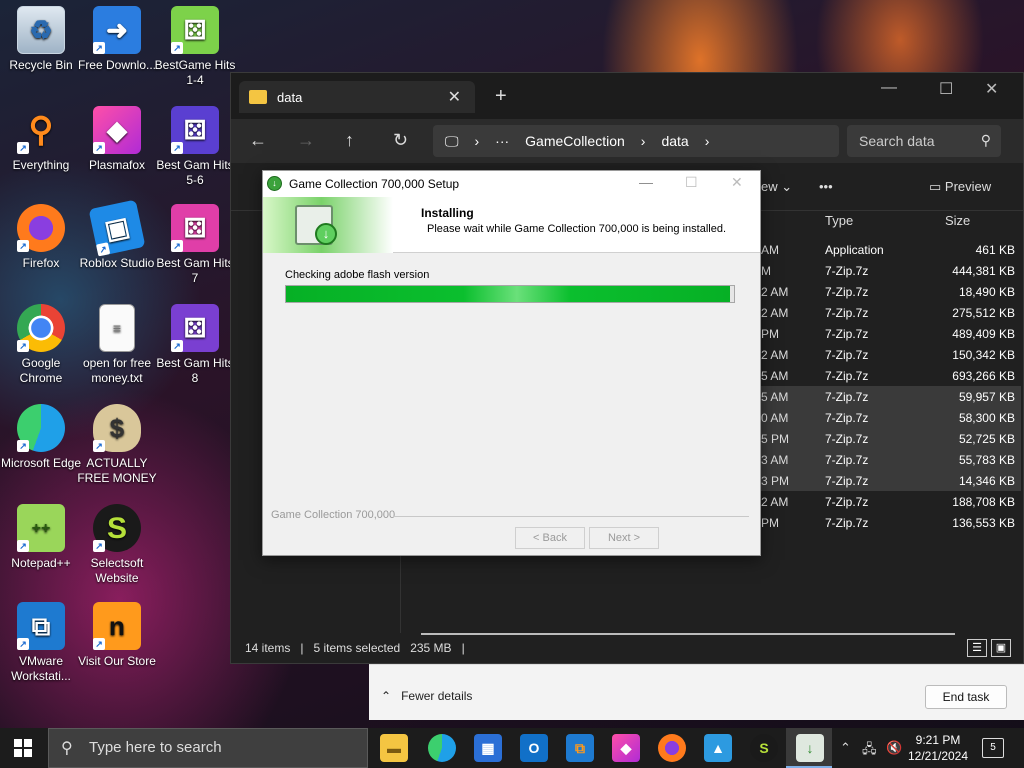 The width and height of the screenshot is (1024, 768). What do you see at coordinates (891, 249) in the screenshot?
I see `file-row: AM Application 461 KB` at bounding box center [891, 249].